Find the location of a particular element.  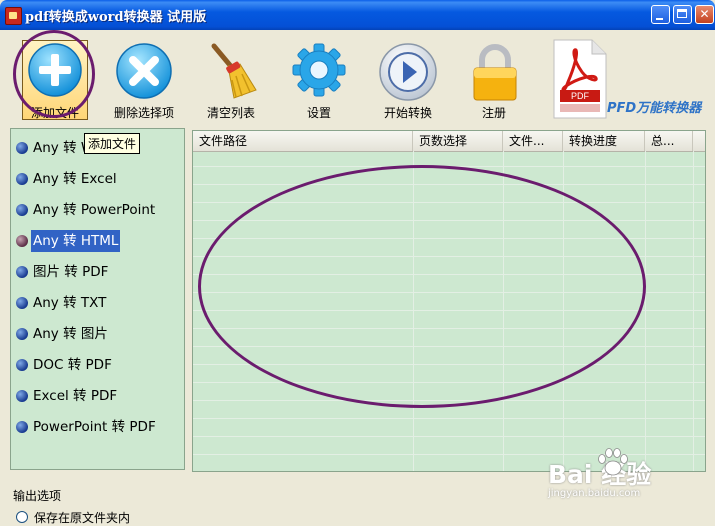

app-icon is located at coordinates (13, 16).